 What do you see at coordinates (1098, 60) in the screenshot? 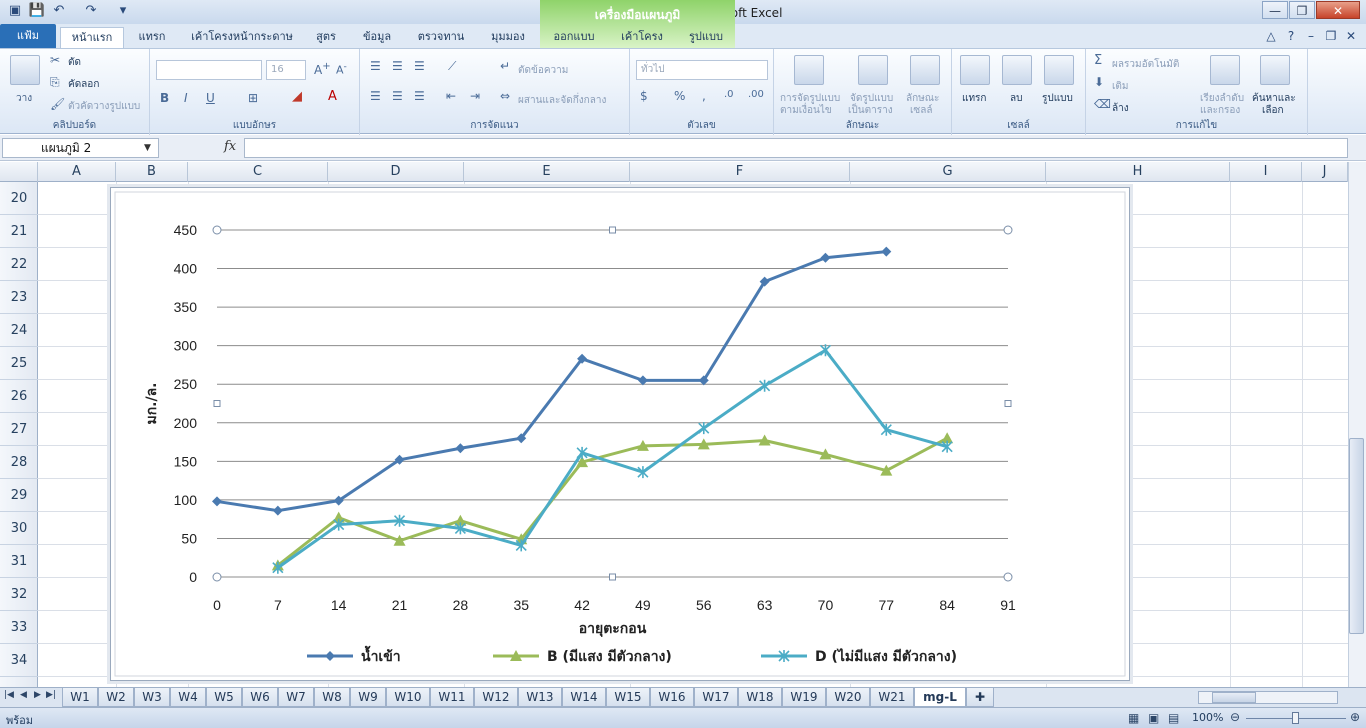
I see `autosum-icon: Σ` at bounding box center [1098, 60].